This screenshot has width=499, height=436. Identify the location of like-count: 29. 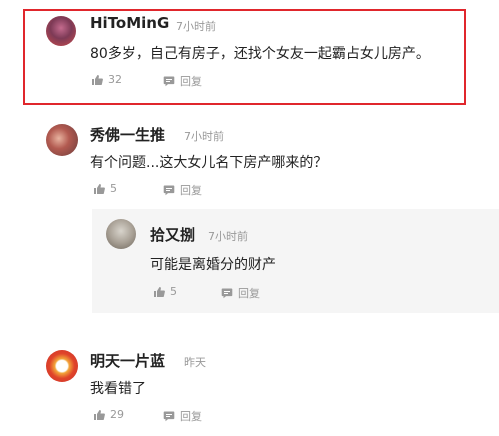
(117, 414).